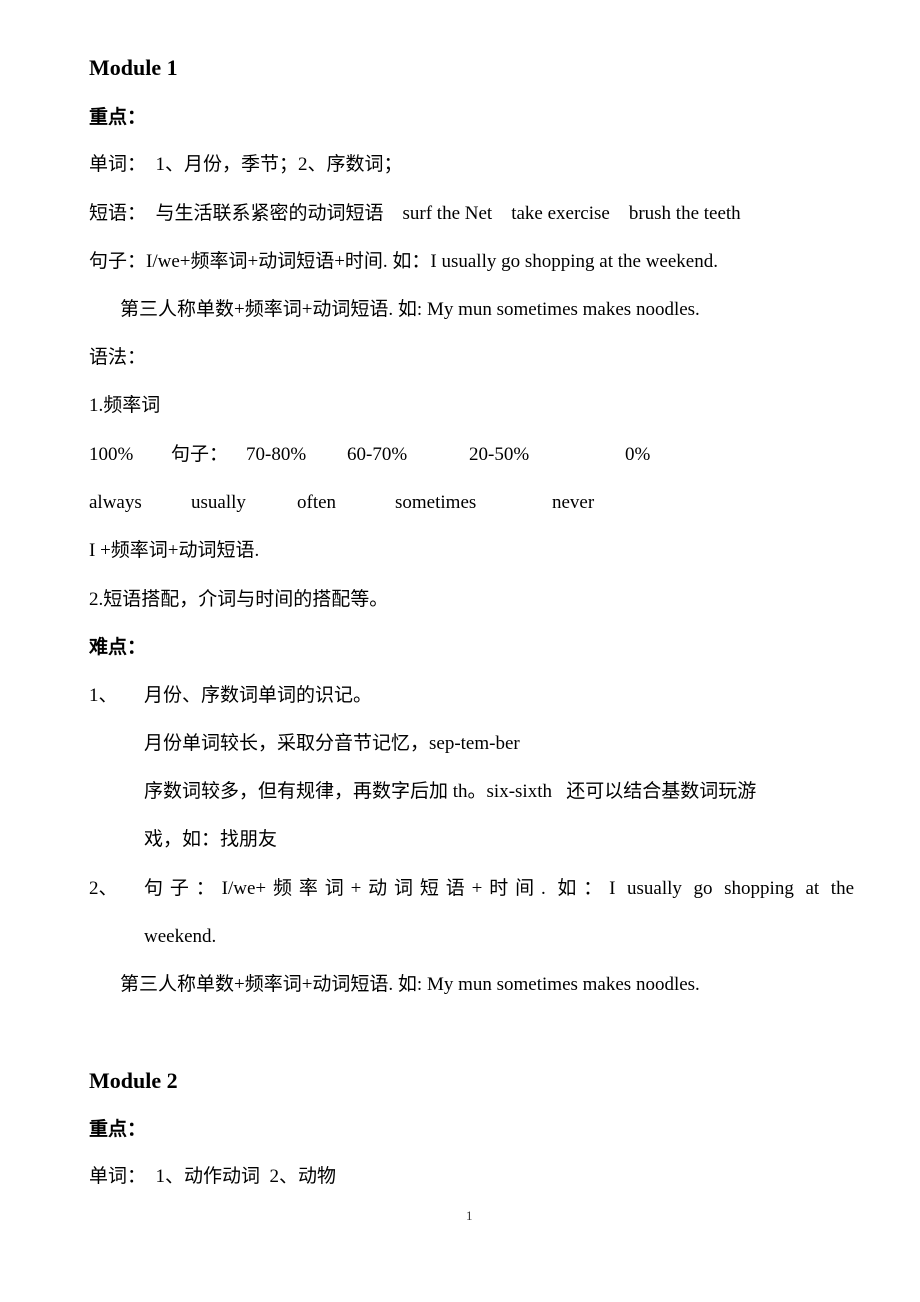 This screenshot has height=1302, width=920. Describe the element at coordinates (317, 502) in the screenshot. I see `freq-word-often: often` at that location.